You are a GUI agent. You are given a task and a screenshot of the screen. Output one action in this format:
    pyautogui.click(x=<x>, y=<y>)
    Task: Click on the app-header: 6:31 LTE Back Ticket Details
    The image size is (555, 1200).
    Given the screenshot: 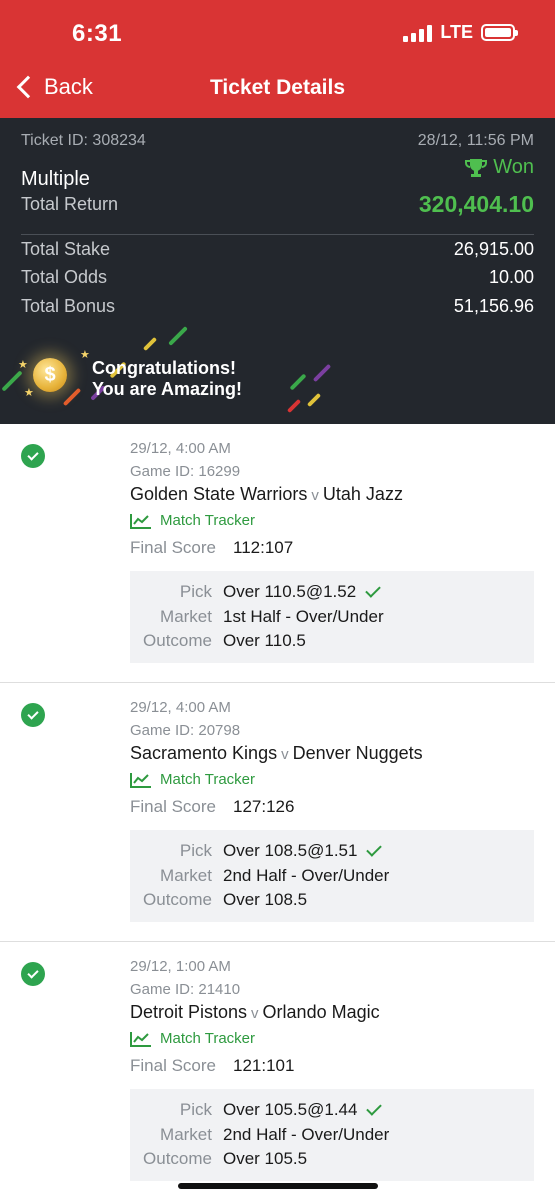 What is the action you would take?
    pyautogui.click(x=277, y=59)
    